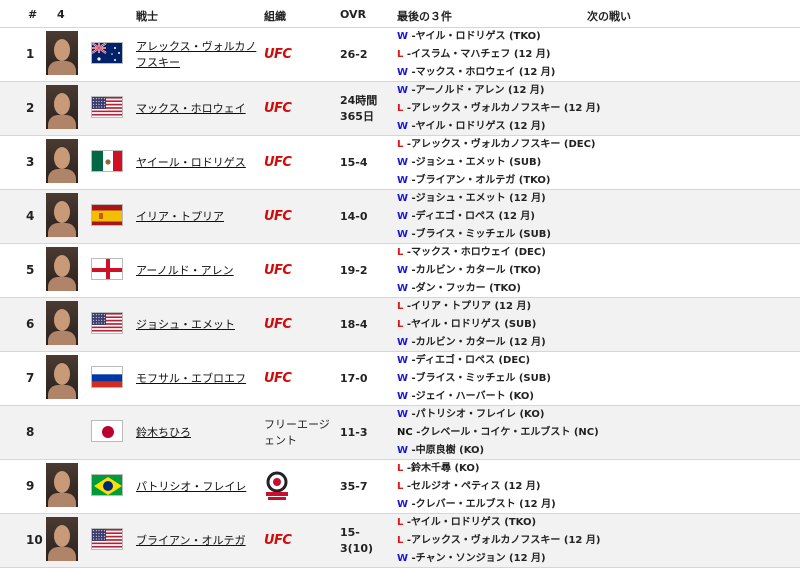 This screenshot has height=568, width=800. What do you see at coordinates (477, 342) in the screenshot?
I see `opponent-text: -カルビン・カタール (12 月)` at bounding box center [477, 342].